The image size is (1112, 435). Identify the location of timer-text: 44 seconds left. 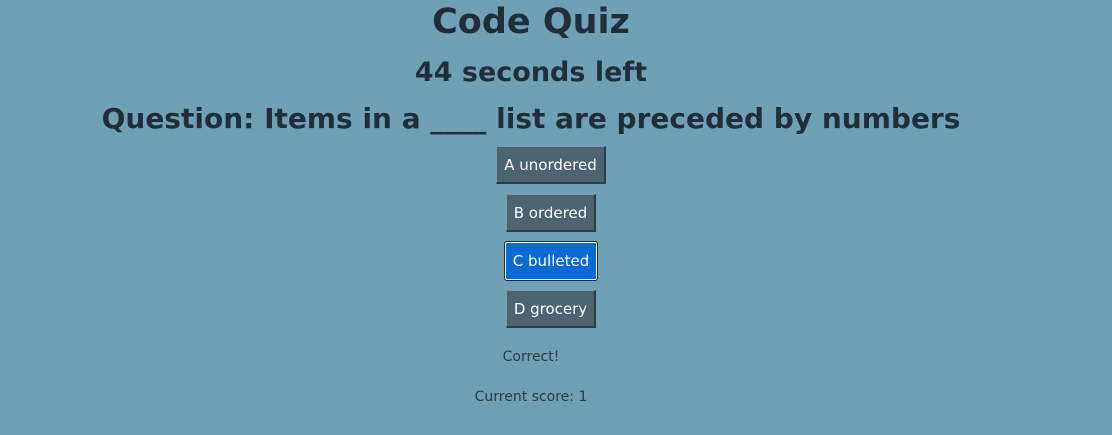
(531, 72).